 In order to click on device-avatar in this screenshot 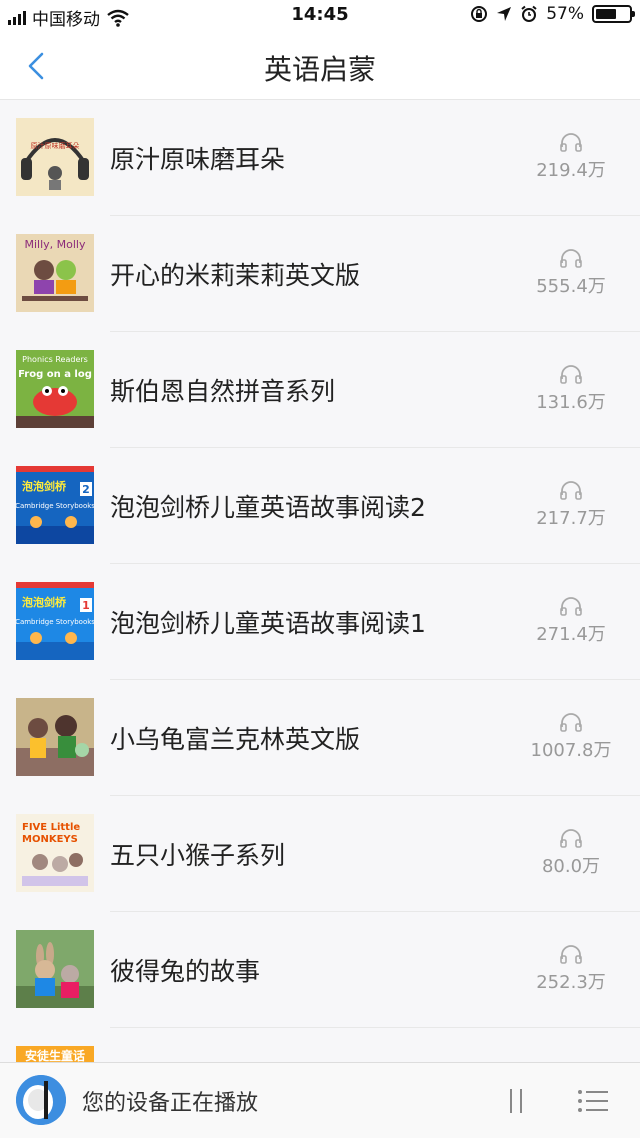, I will do `click(41, 1100)`.